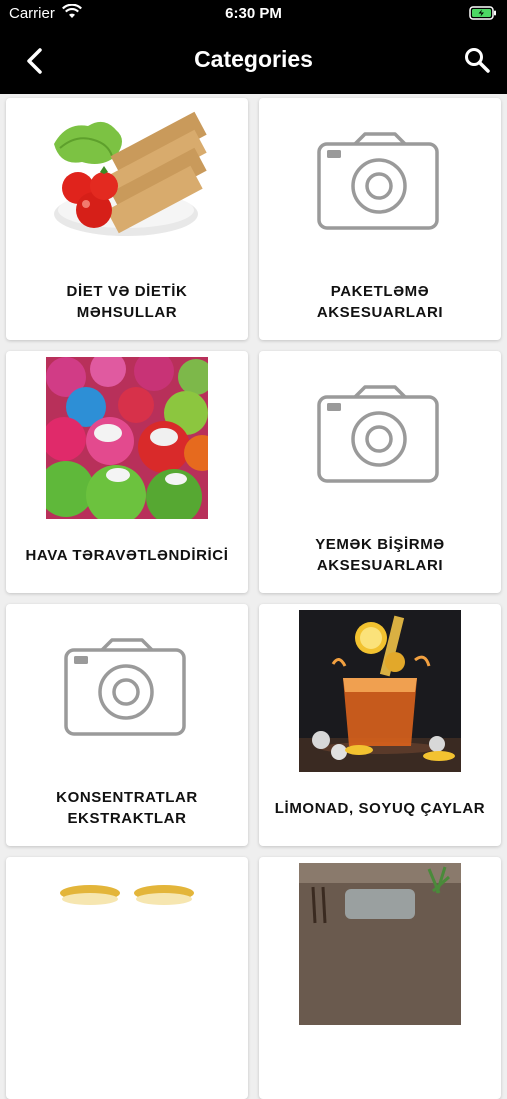 The height and width of the screenshot is (1099, 507). Describe the element at coordinates (127, 302) in the screenshot. I see `category-label: DİET VƏ DİETİK MƏHSULLAR` at that location.